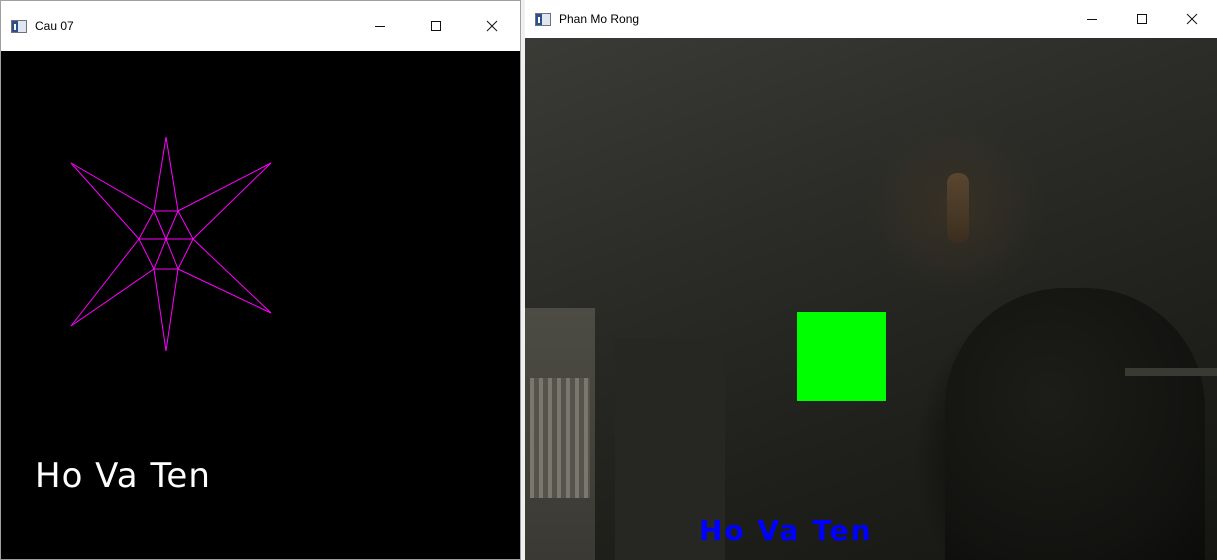 The image size is (1217, 560). What do you see at coordinates (1171, 372) in the screenshot?
I see `camera-scene-shelf` at bounding box center [1171, 372].